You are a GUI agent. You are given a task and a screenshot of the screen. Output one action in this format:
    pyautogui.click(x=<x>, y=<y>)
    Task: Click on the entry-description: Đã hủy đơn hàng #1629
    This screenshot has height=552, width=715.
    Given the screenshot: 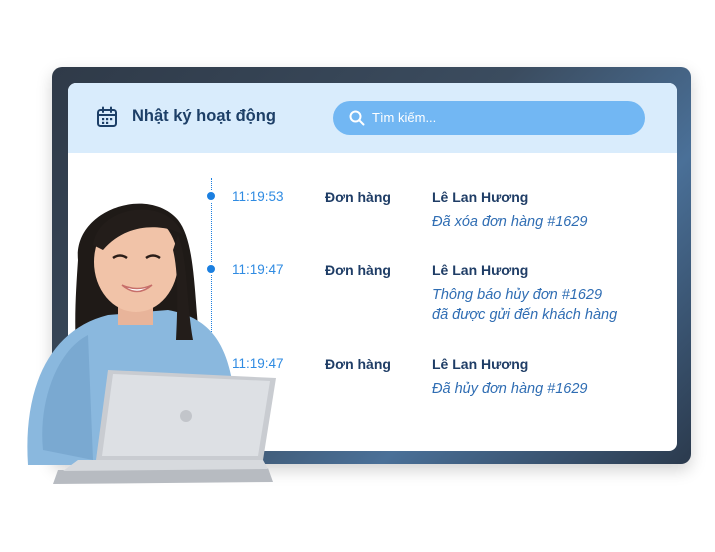 What is the action you would take?
    pyautogui.click(x=510, y=389)
    